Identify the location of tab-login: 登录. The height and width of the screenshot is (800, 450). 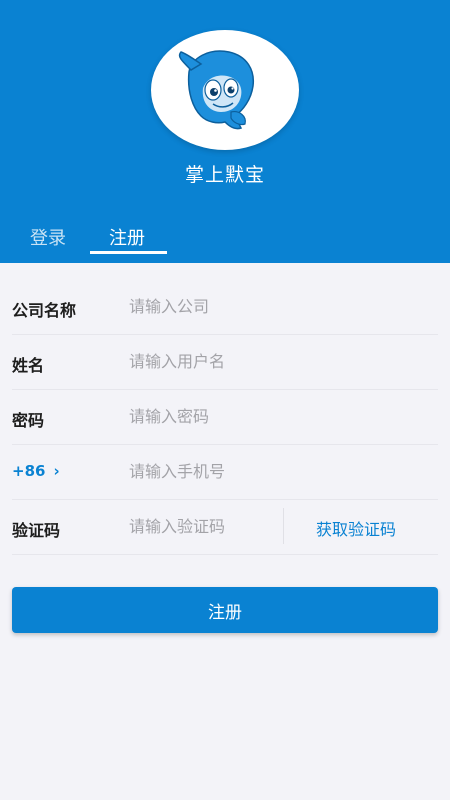
(48, 237).